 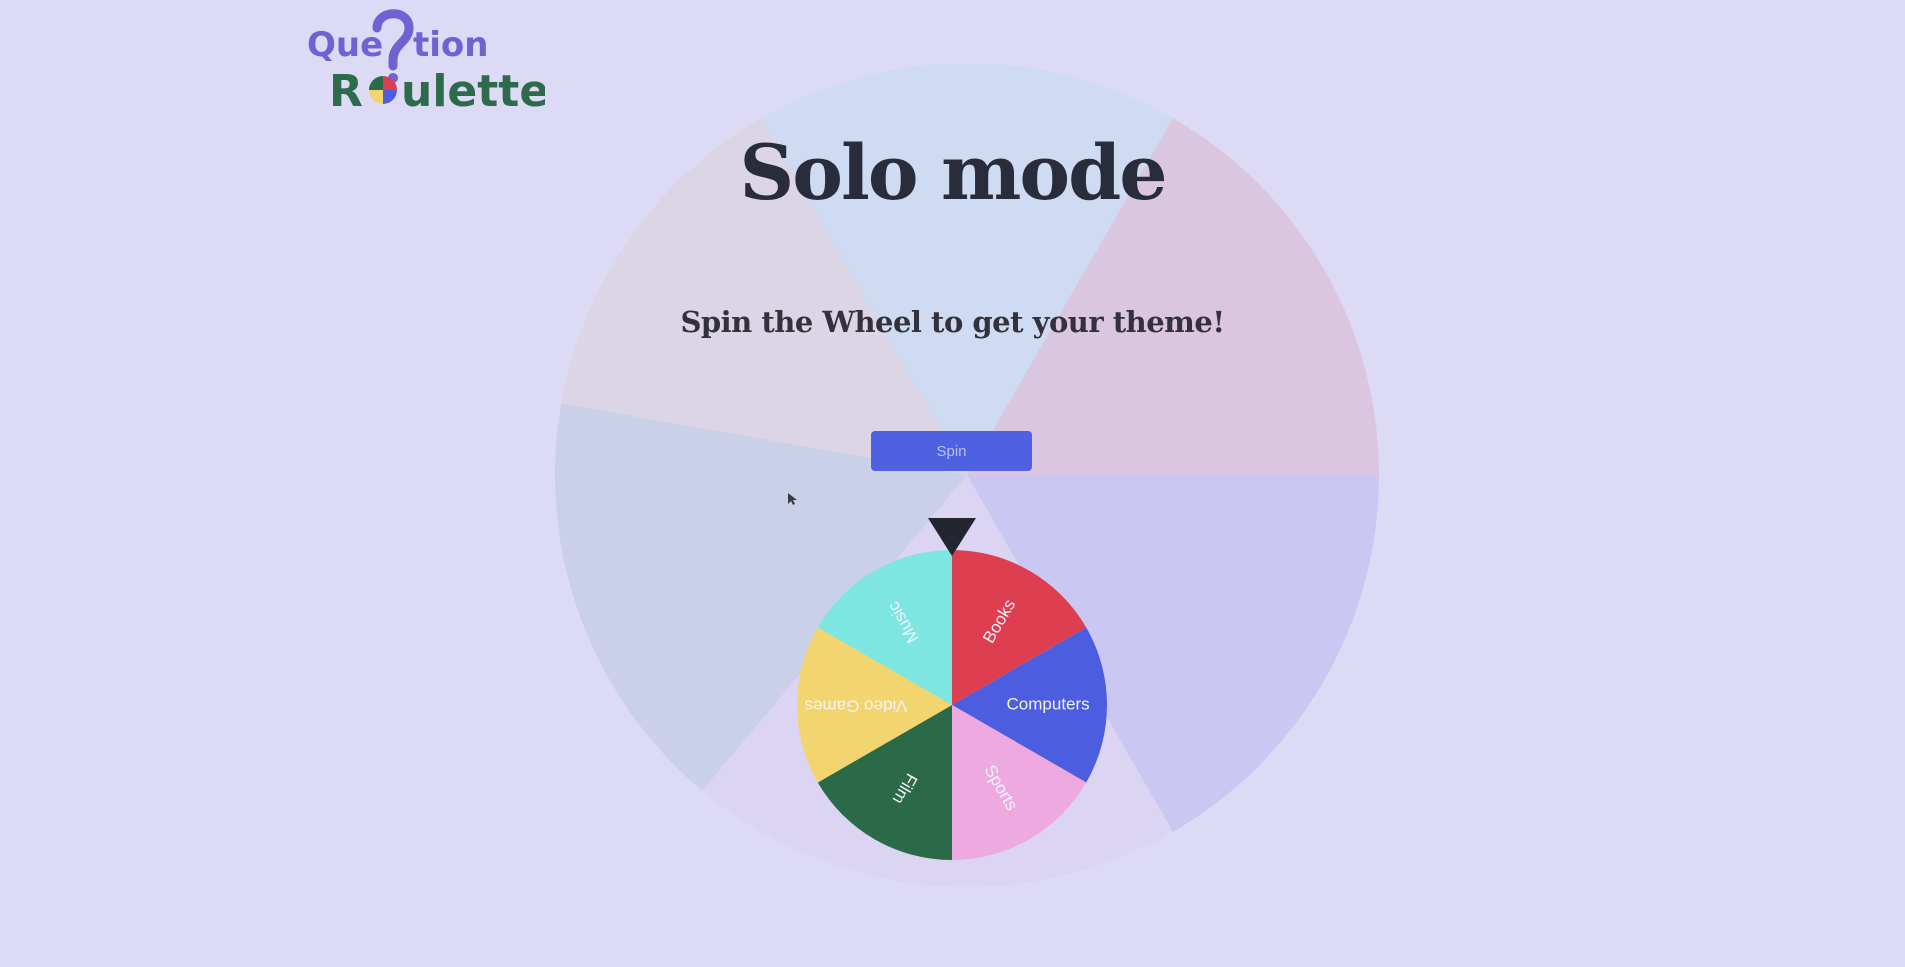 What do you see at coordinates (951, 451) in the screenshot?
I see `spin-button: Spin` at bounding box center [951, 451].